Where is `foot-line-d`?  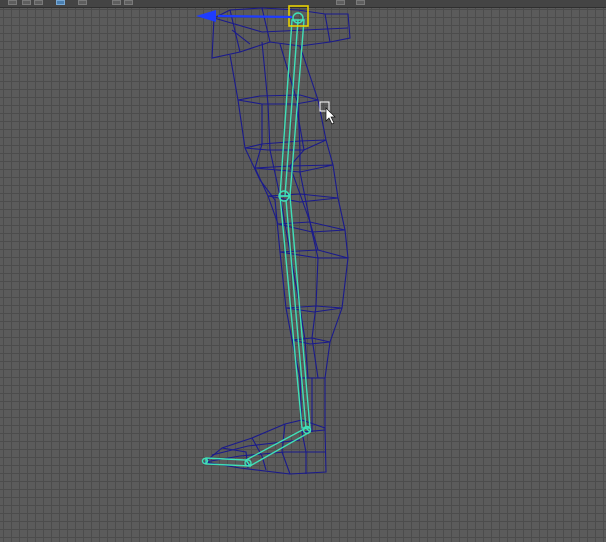
foot-line-d is located at coordinates (286, 449).